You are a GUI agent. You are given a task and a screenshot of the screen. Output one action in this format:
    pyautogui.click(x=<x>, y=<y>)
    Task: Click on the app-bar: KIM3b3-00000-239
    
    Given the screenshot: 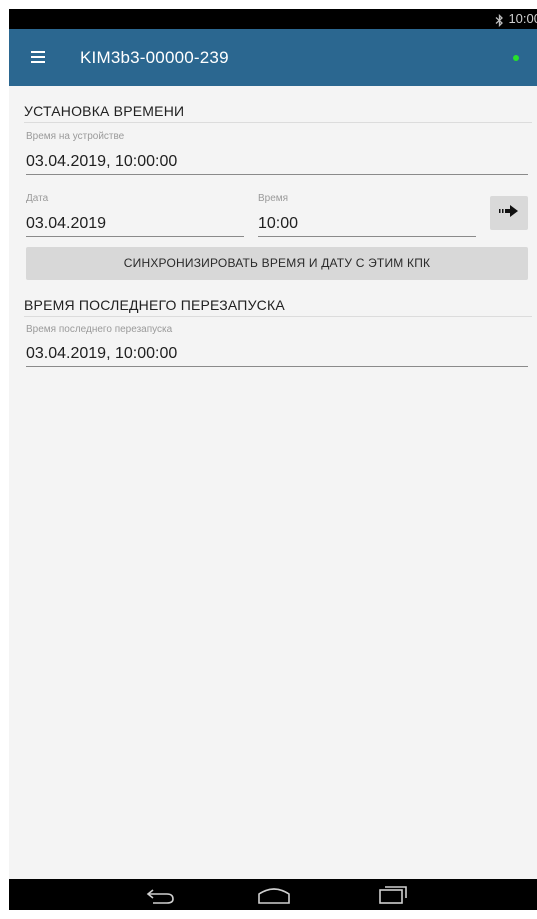 What is the action you would take?
    pyautogui.click(x=273, y=57)
    